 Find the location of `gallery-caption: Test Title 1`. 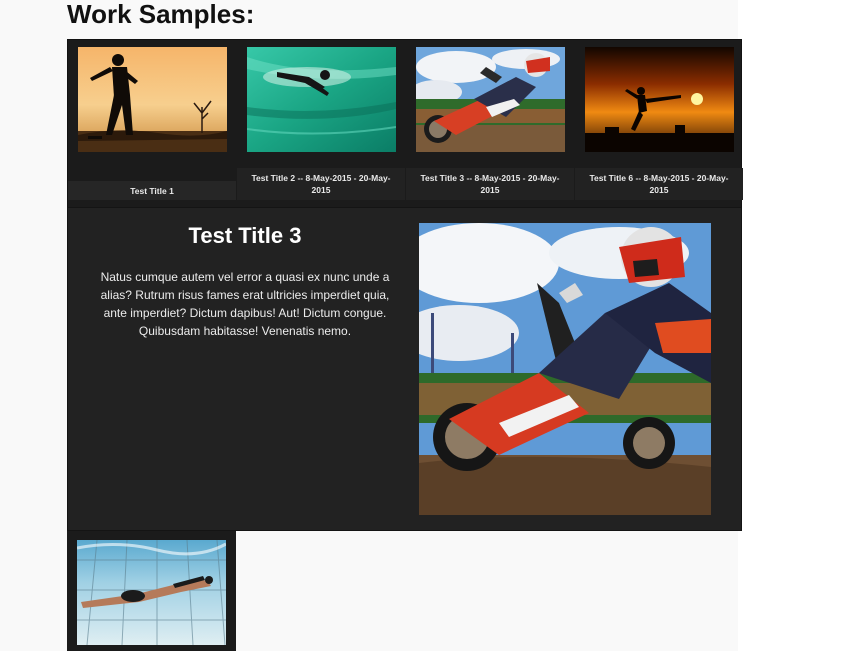

gallery-caption: Test Title 1 is located at coordinates (152, 190).